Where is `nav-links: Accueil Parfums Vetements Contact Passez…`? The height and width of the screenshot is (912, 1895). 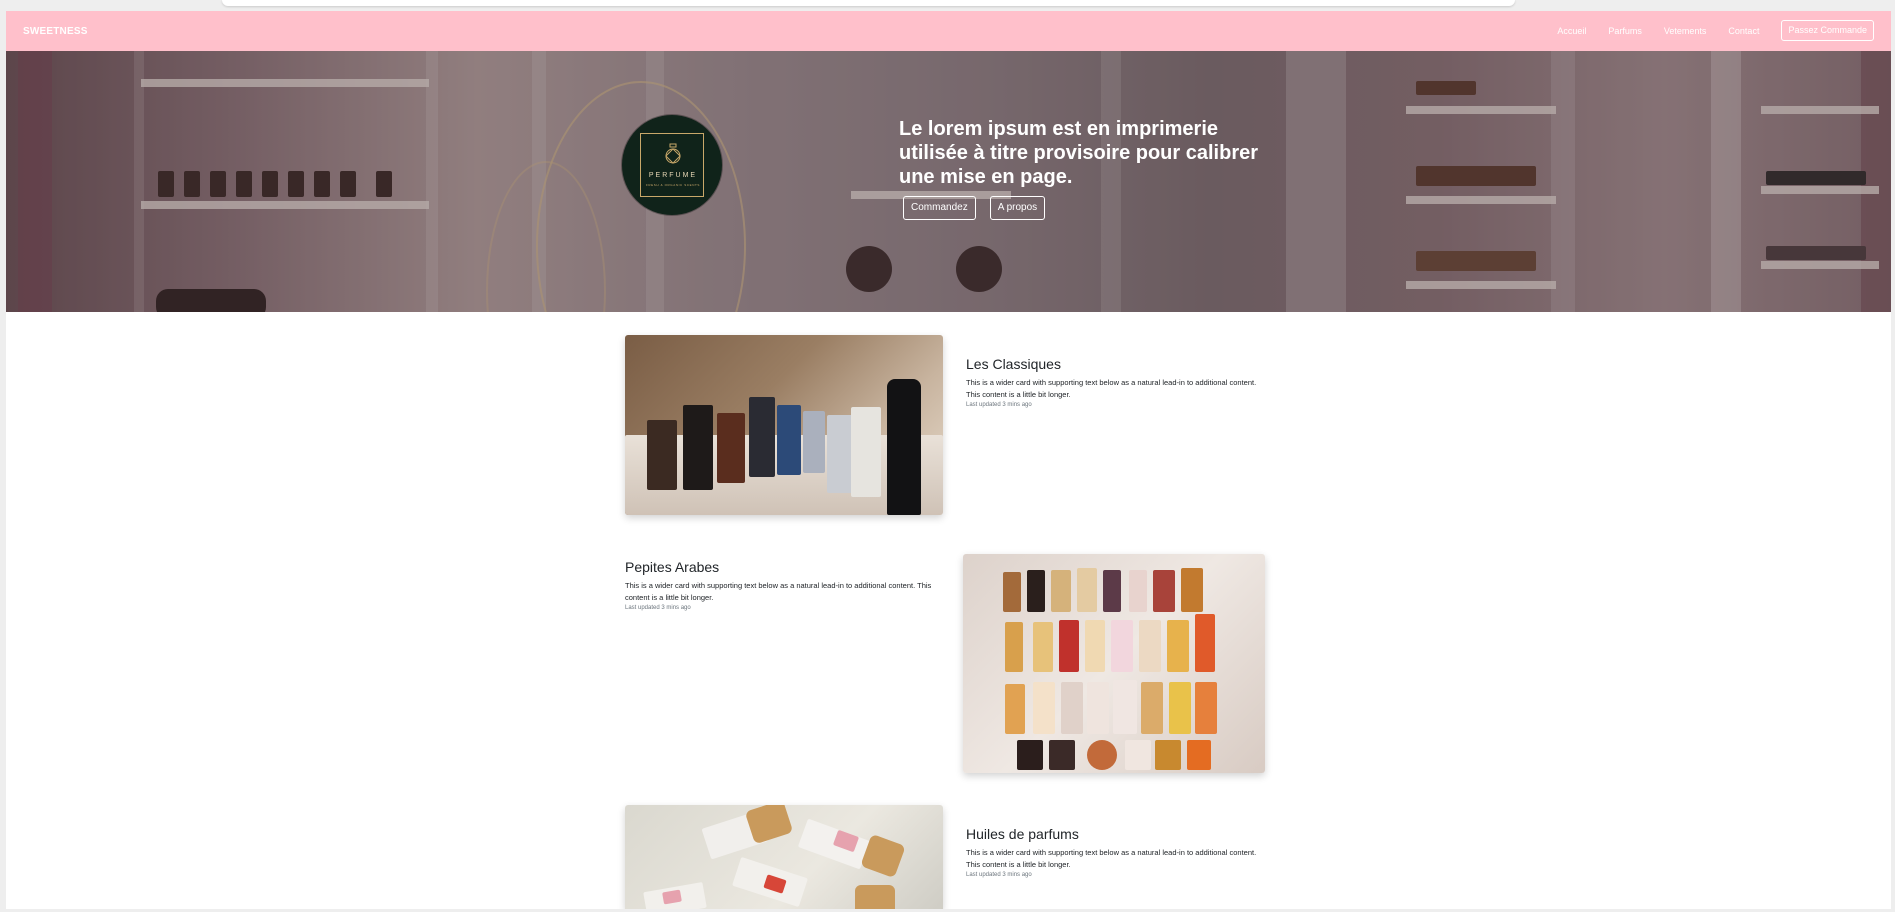
nav-links: Accueil Parfums Vetements Contact Passez… is located at coordinates (1704, 30).